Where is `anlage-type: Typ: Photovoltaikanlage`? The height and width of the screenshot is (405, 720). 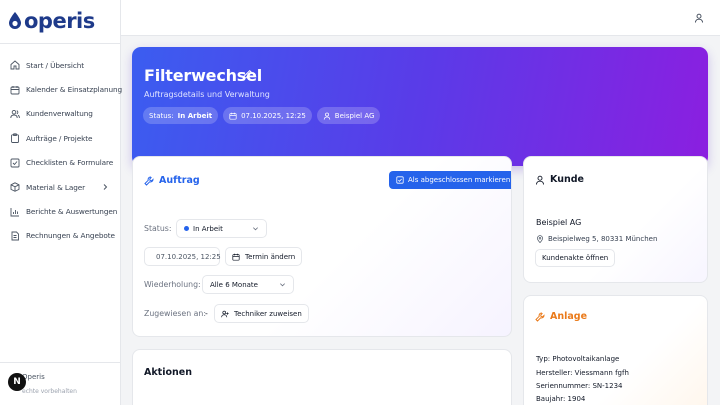
anlage-type: Typ: Photovoltaikanlage is located at coordinates (578, 359).